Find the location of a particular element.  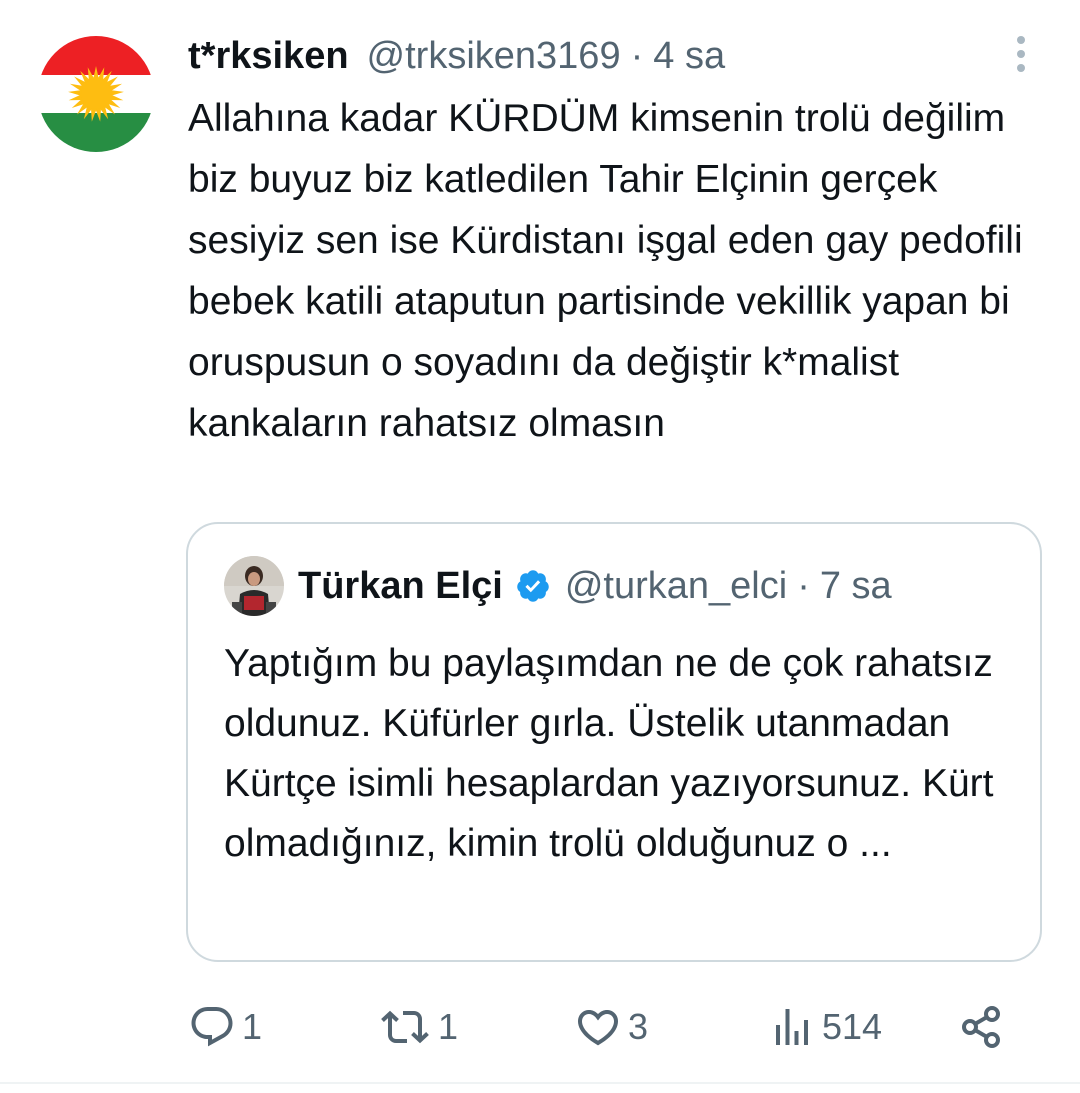

more-options-button is located at coordinates (1021, 54).